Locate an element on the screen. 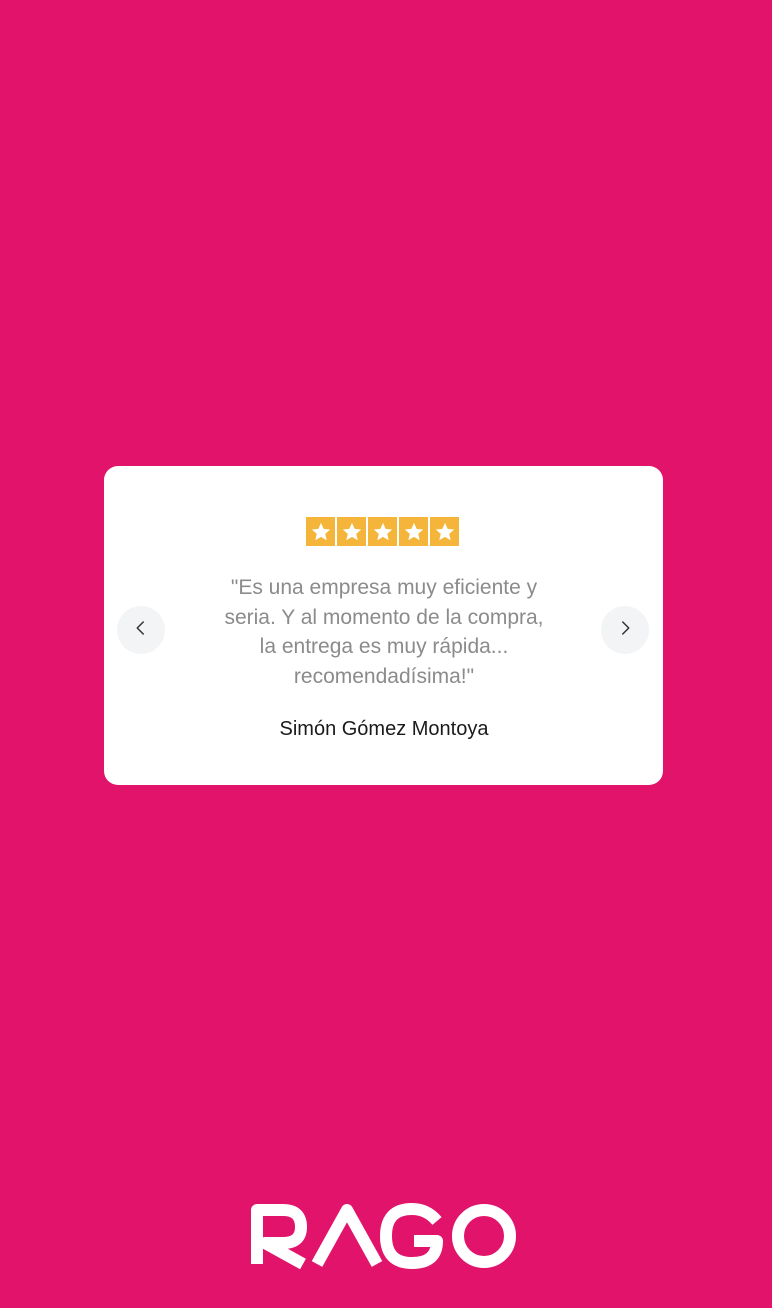 This screenshot has height=1308, width=772. chevron-left-icon is located at coordinates (141, 630).